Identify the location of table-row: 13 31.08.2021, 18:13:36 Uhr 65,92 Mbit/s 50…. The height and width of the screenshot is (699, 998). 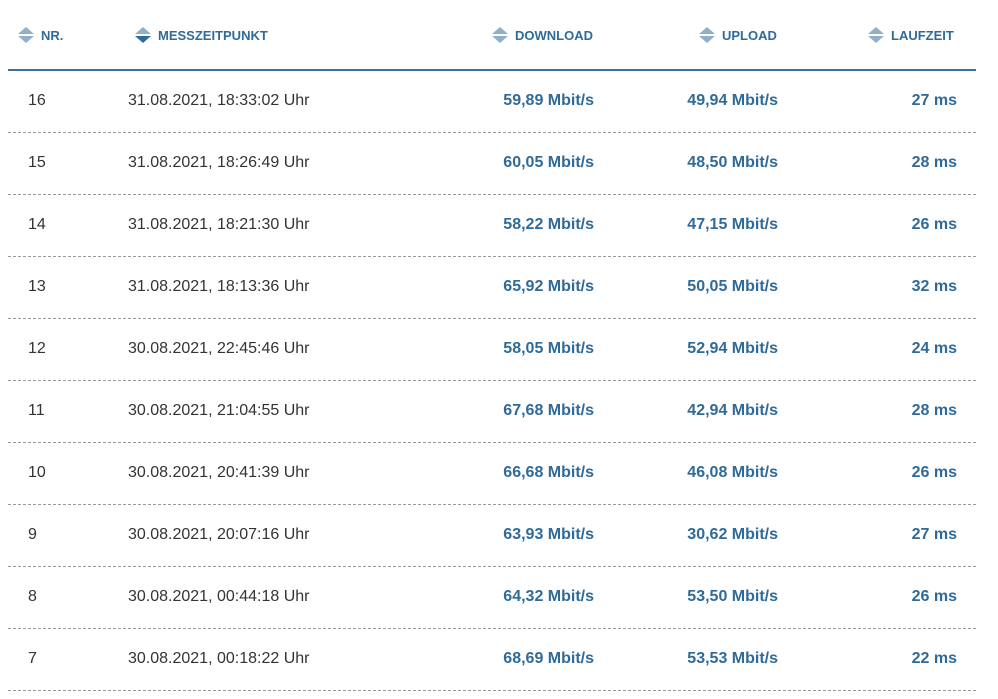
(492, 288).